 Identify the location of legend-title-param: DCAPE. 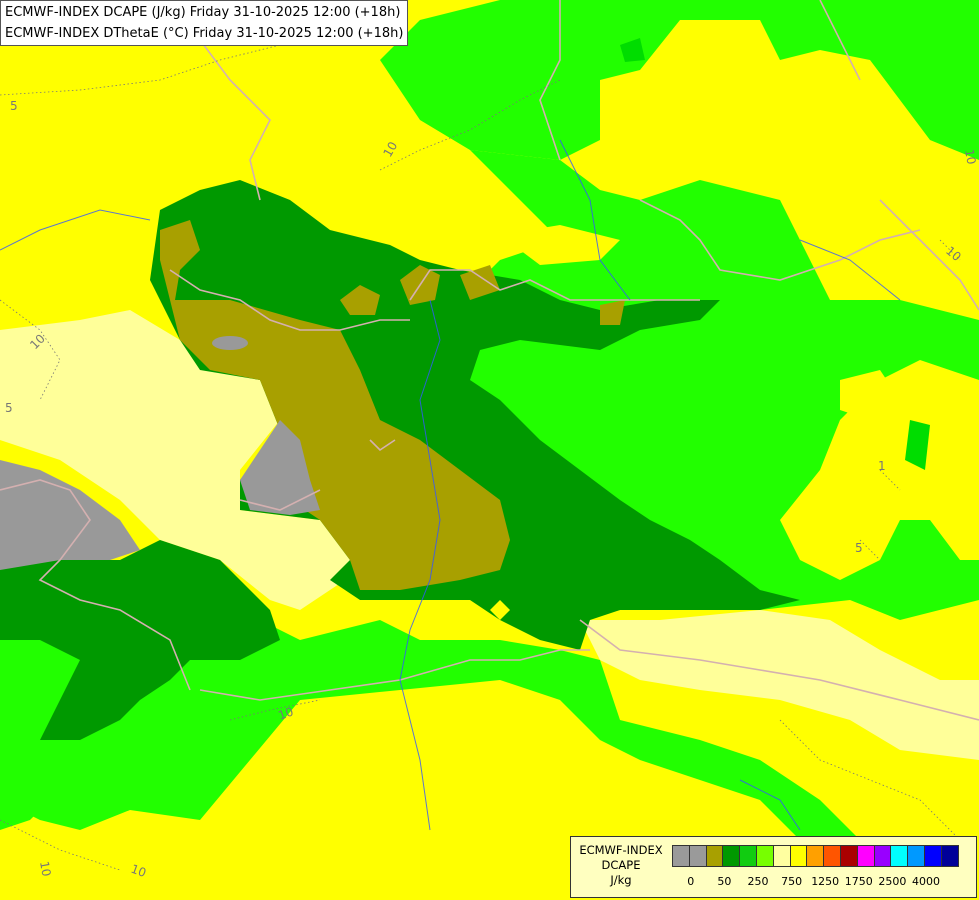
(621, 865).